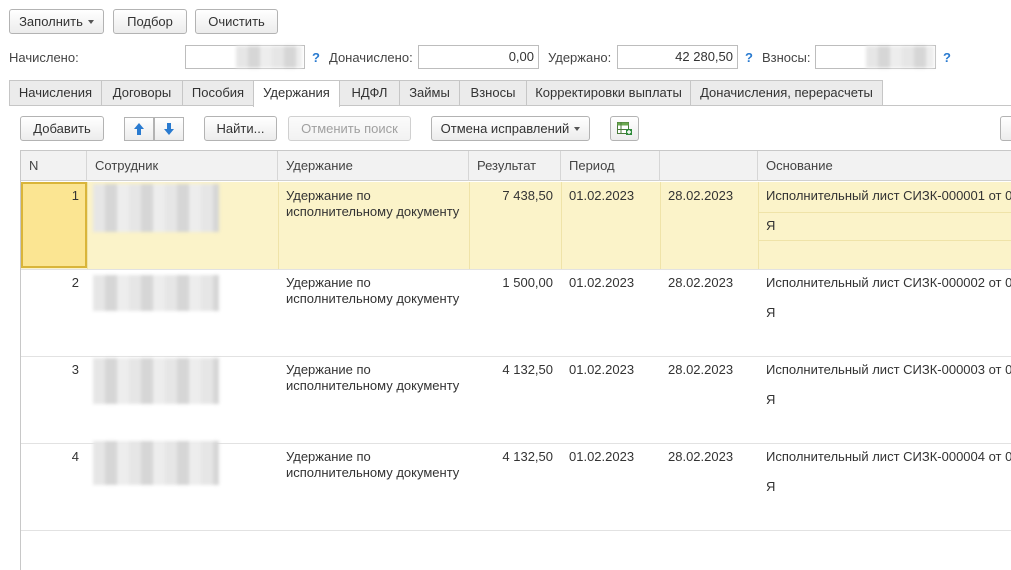 The image size is (1011, 570). I want to click on basis-cell: Исполнительный лист СИЗК-000004 от 01 Я, so click(884, 486).